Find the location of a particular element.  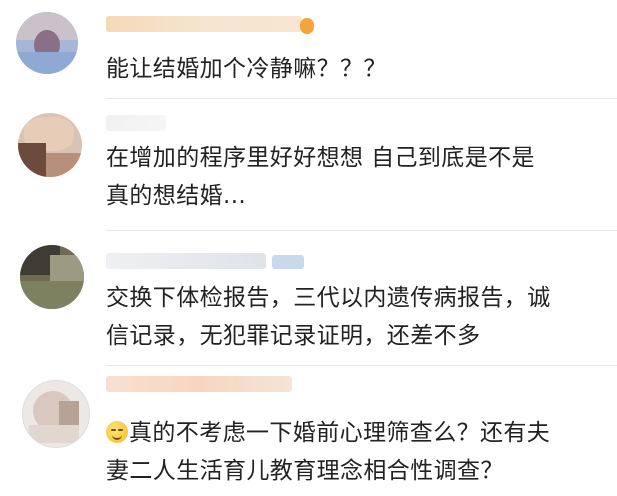

comment-line: 能让结婚加个冷静嘛？？？ is located at coordinates (246, 69).